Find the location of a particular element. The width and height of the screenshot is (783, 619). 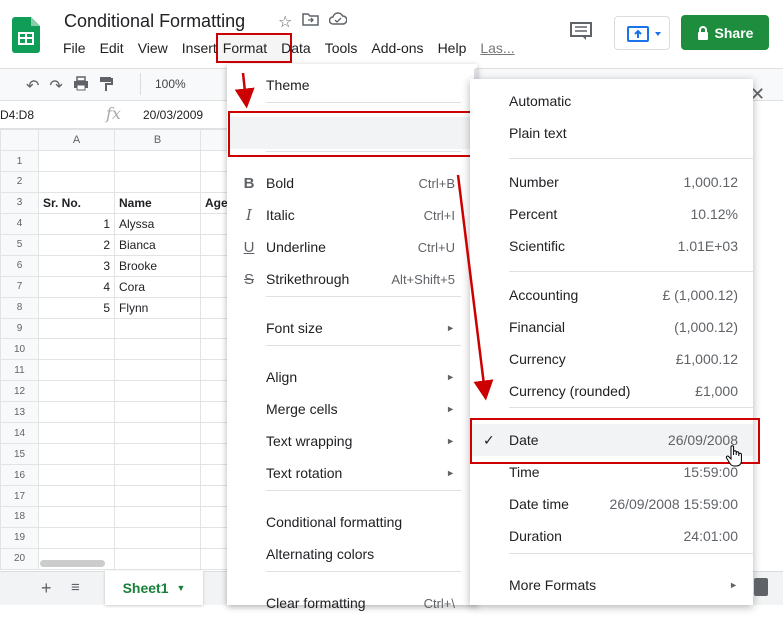

cell-b: Bianca is located at coordinates (157, 244).